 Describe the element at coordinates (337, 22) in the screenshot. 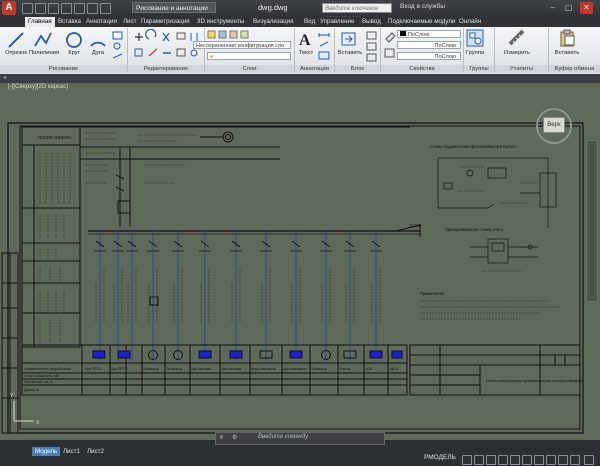

I see `tab-manage: Управление` at that location.